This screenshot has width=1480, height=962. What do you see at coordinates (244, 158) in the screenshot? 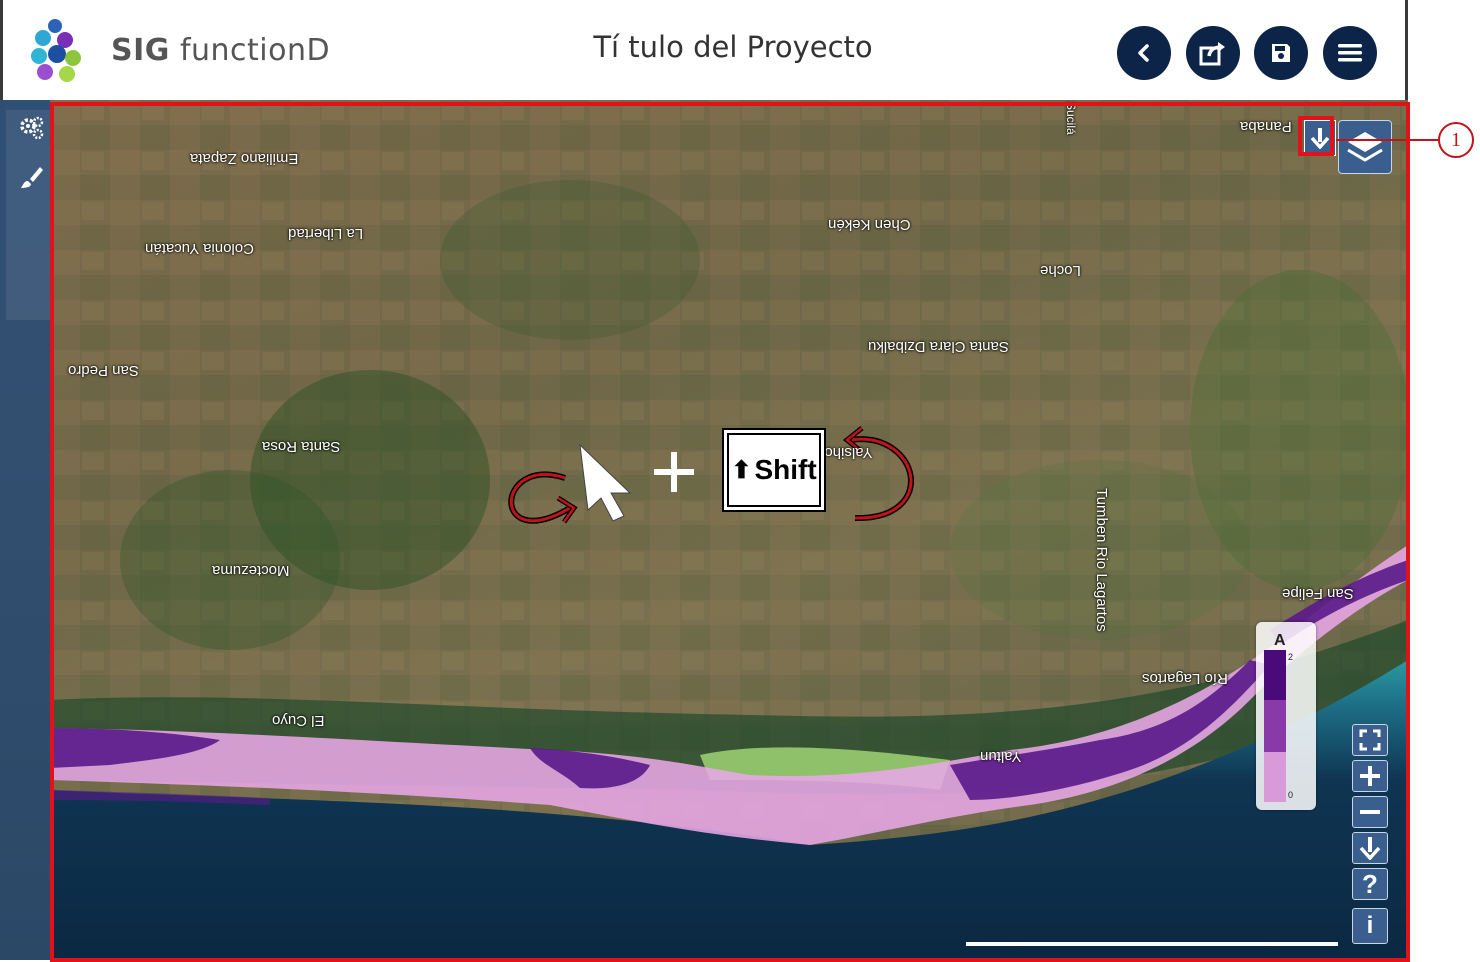
I see `place-label: Emiliano Zapata` at bounding box center [244, 158].